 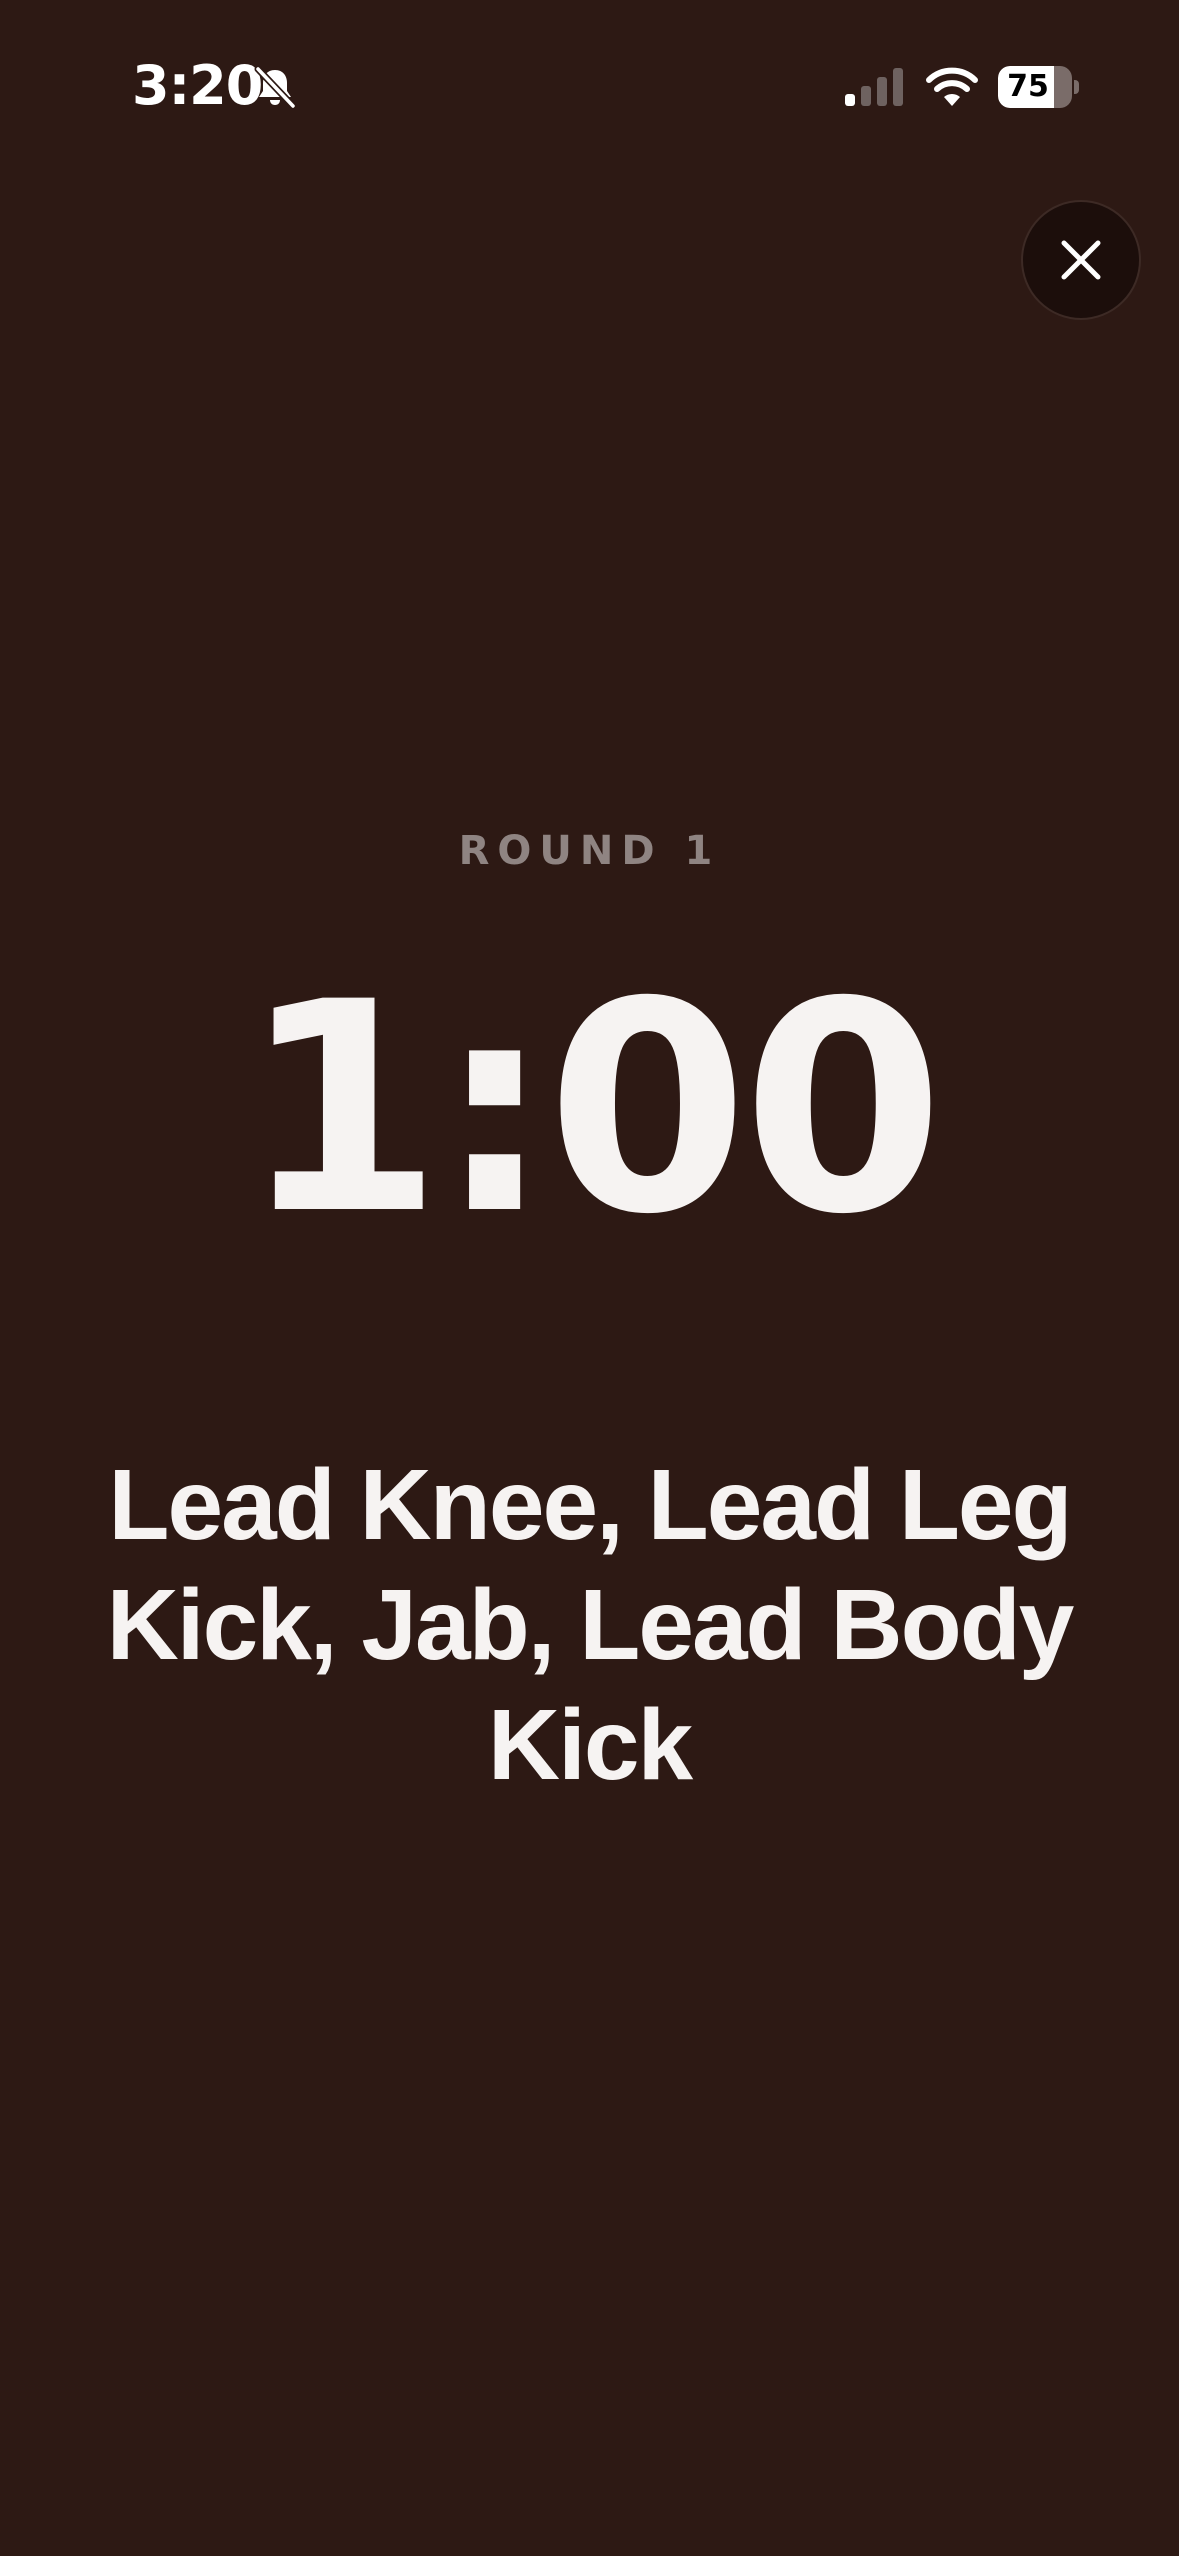 I want to click on signal-icon, so click(x=874, y=87).